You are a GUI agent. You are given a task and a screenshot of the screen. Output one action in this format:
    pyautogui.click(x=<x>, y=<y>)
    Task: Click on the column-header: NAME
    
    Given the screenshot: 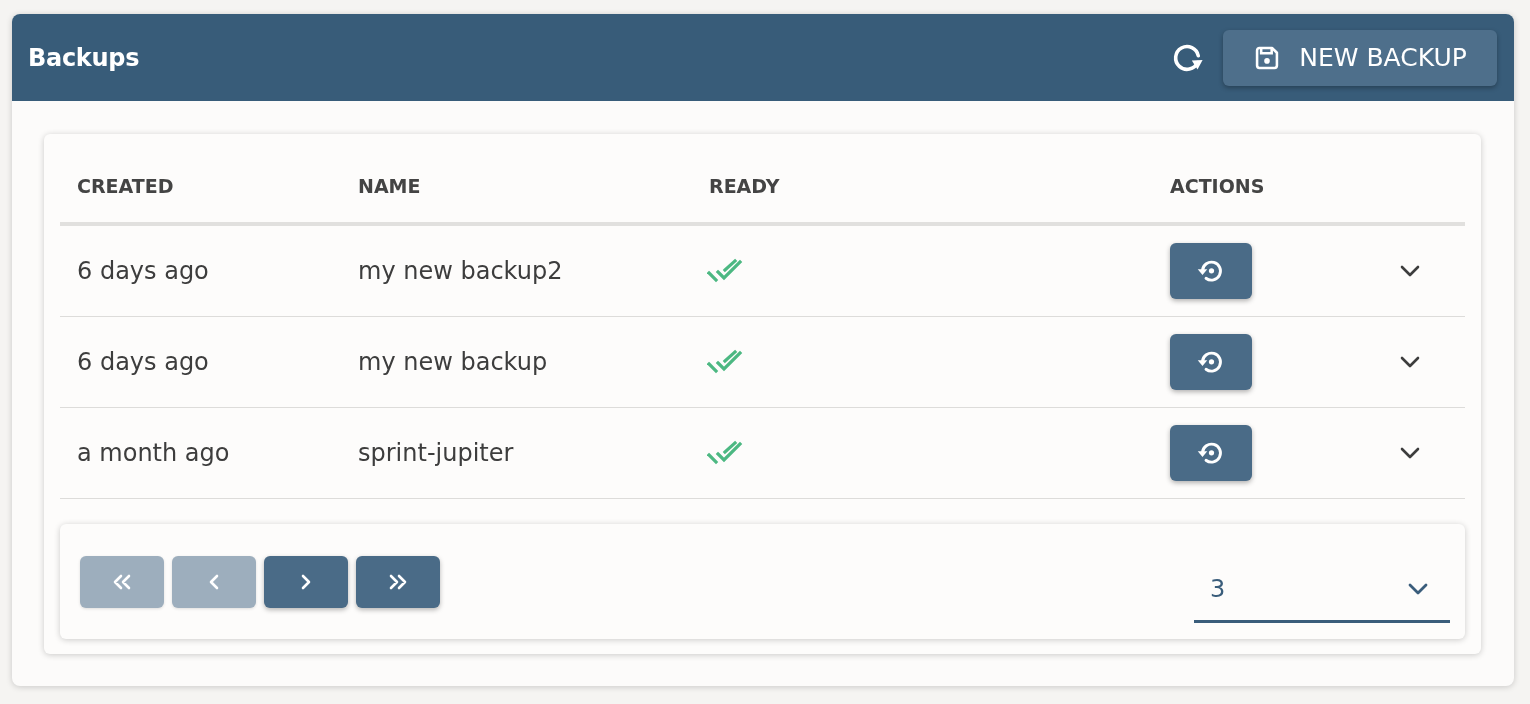 What is the action you would take?
    pyautogui.click(x=389, y=186)
    